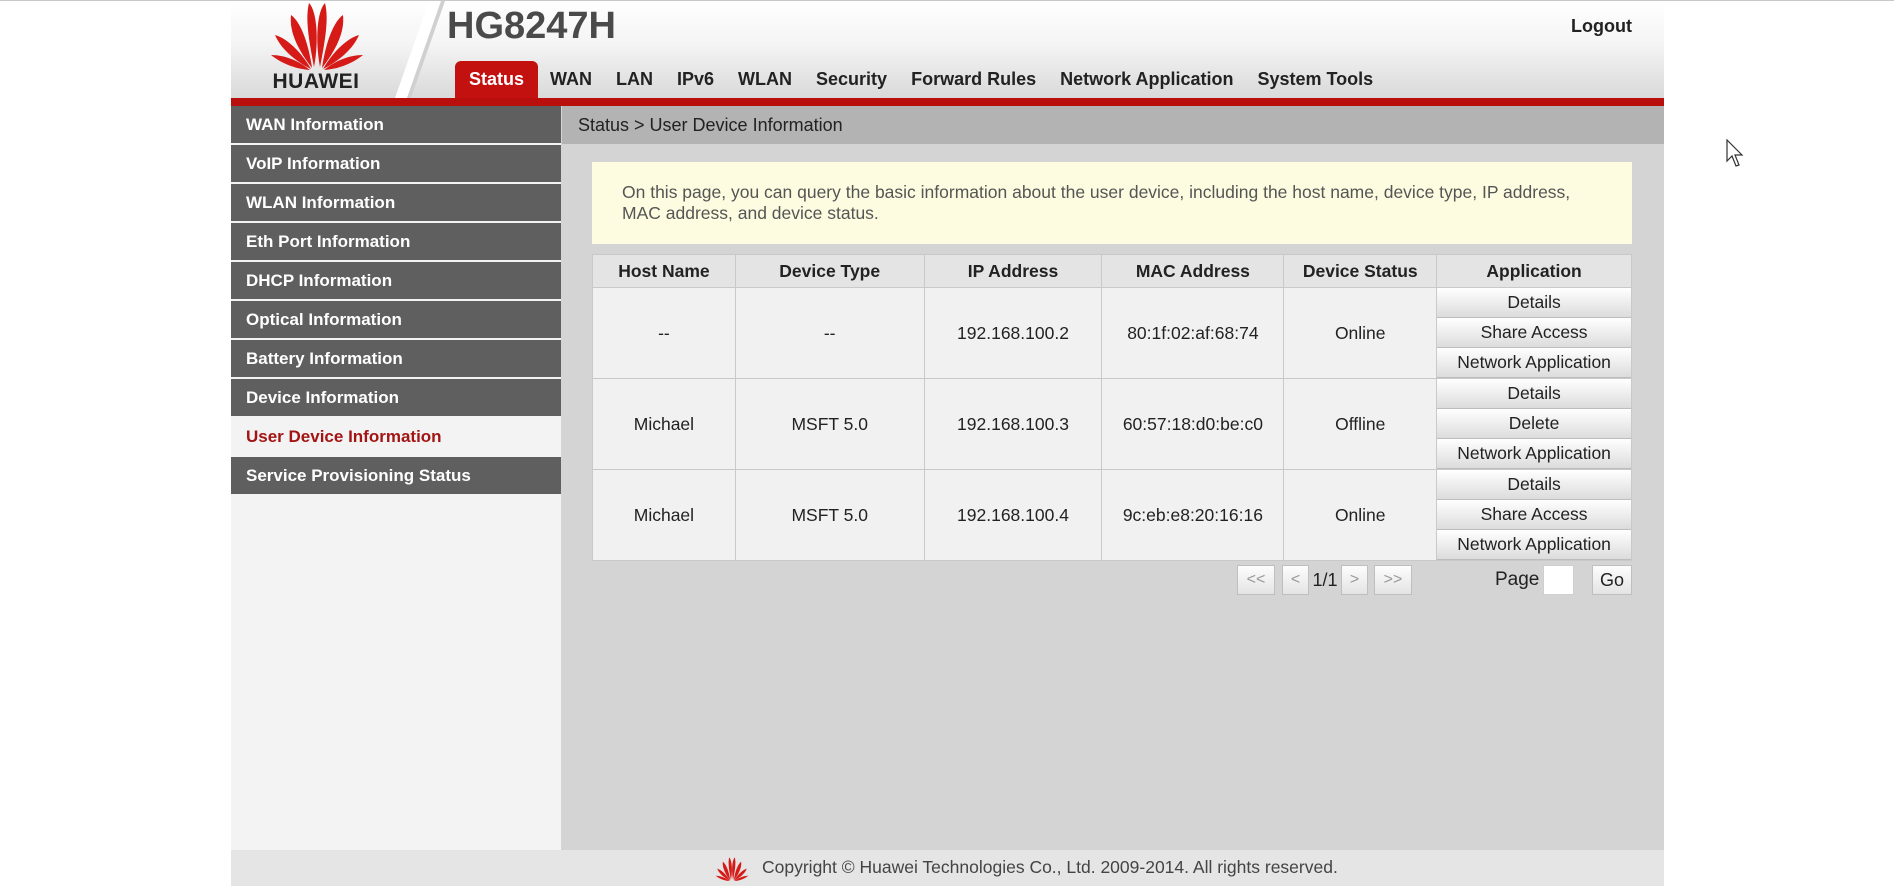 This screenshot has height=886, width=1894. Describe the element at coordinates (664, 271) in the screenshot. I see `column-header-host-name: Host Name` at that location.